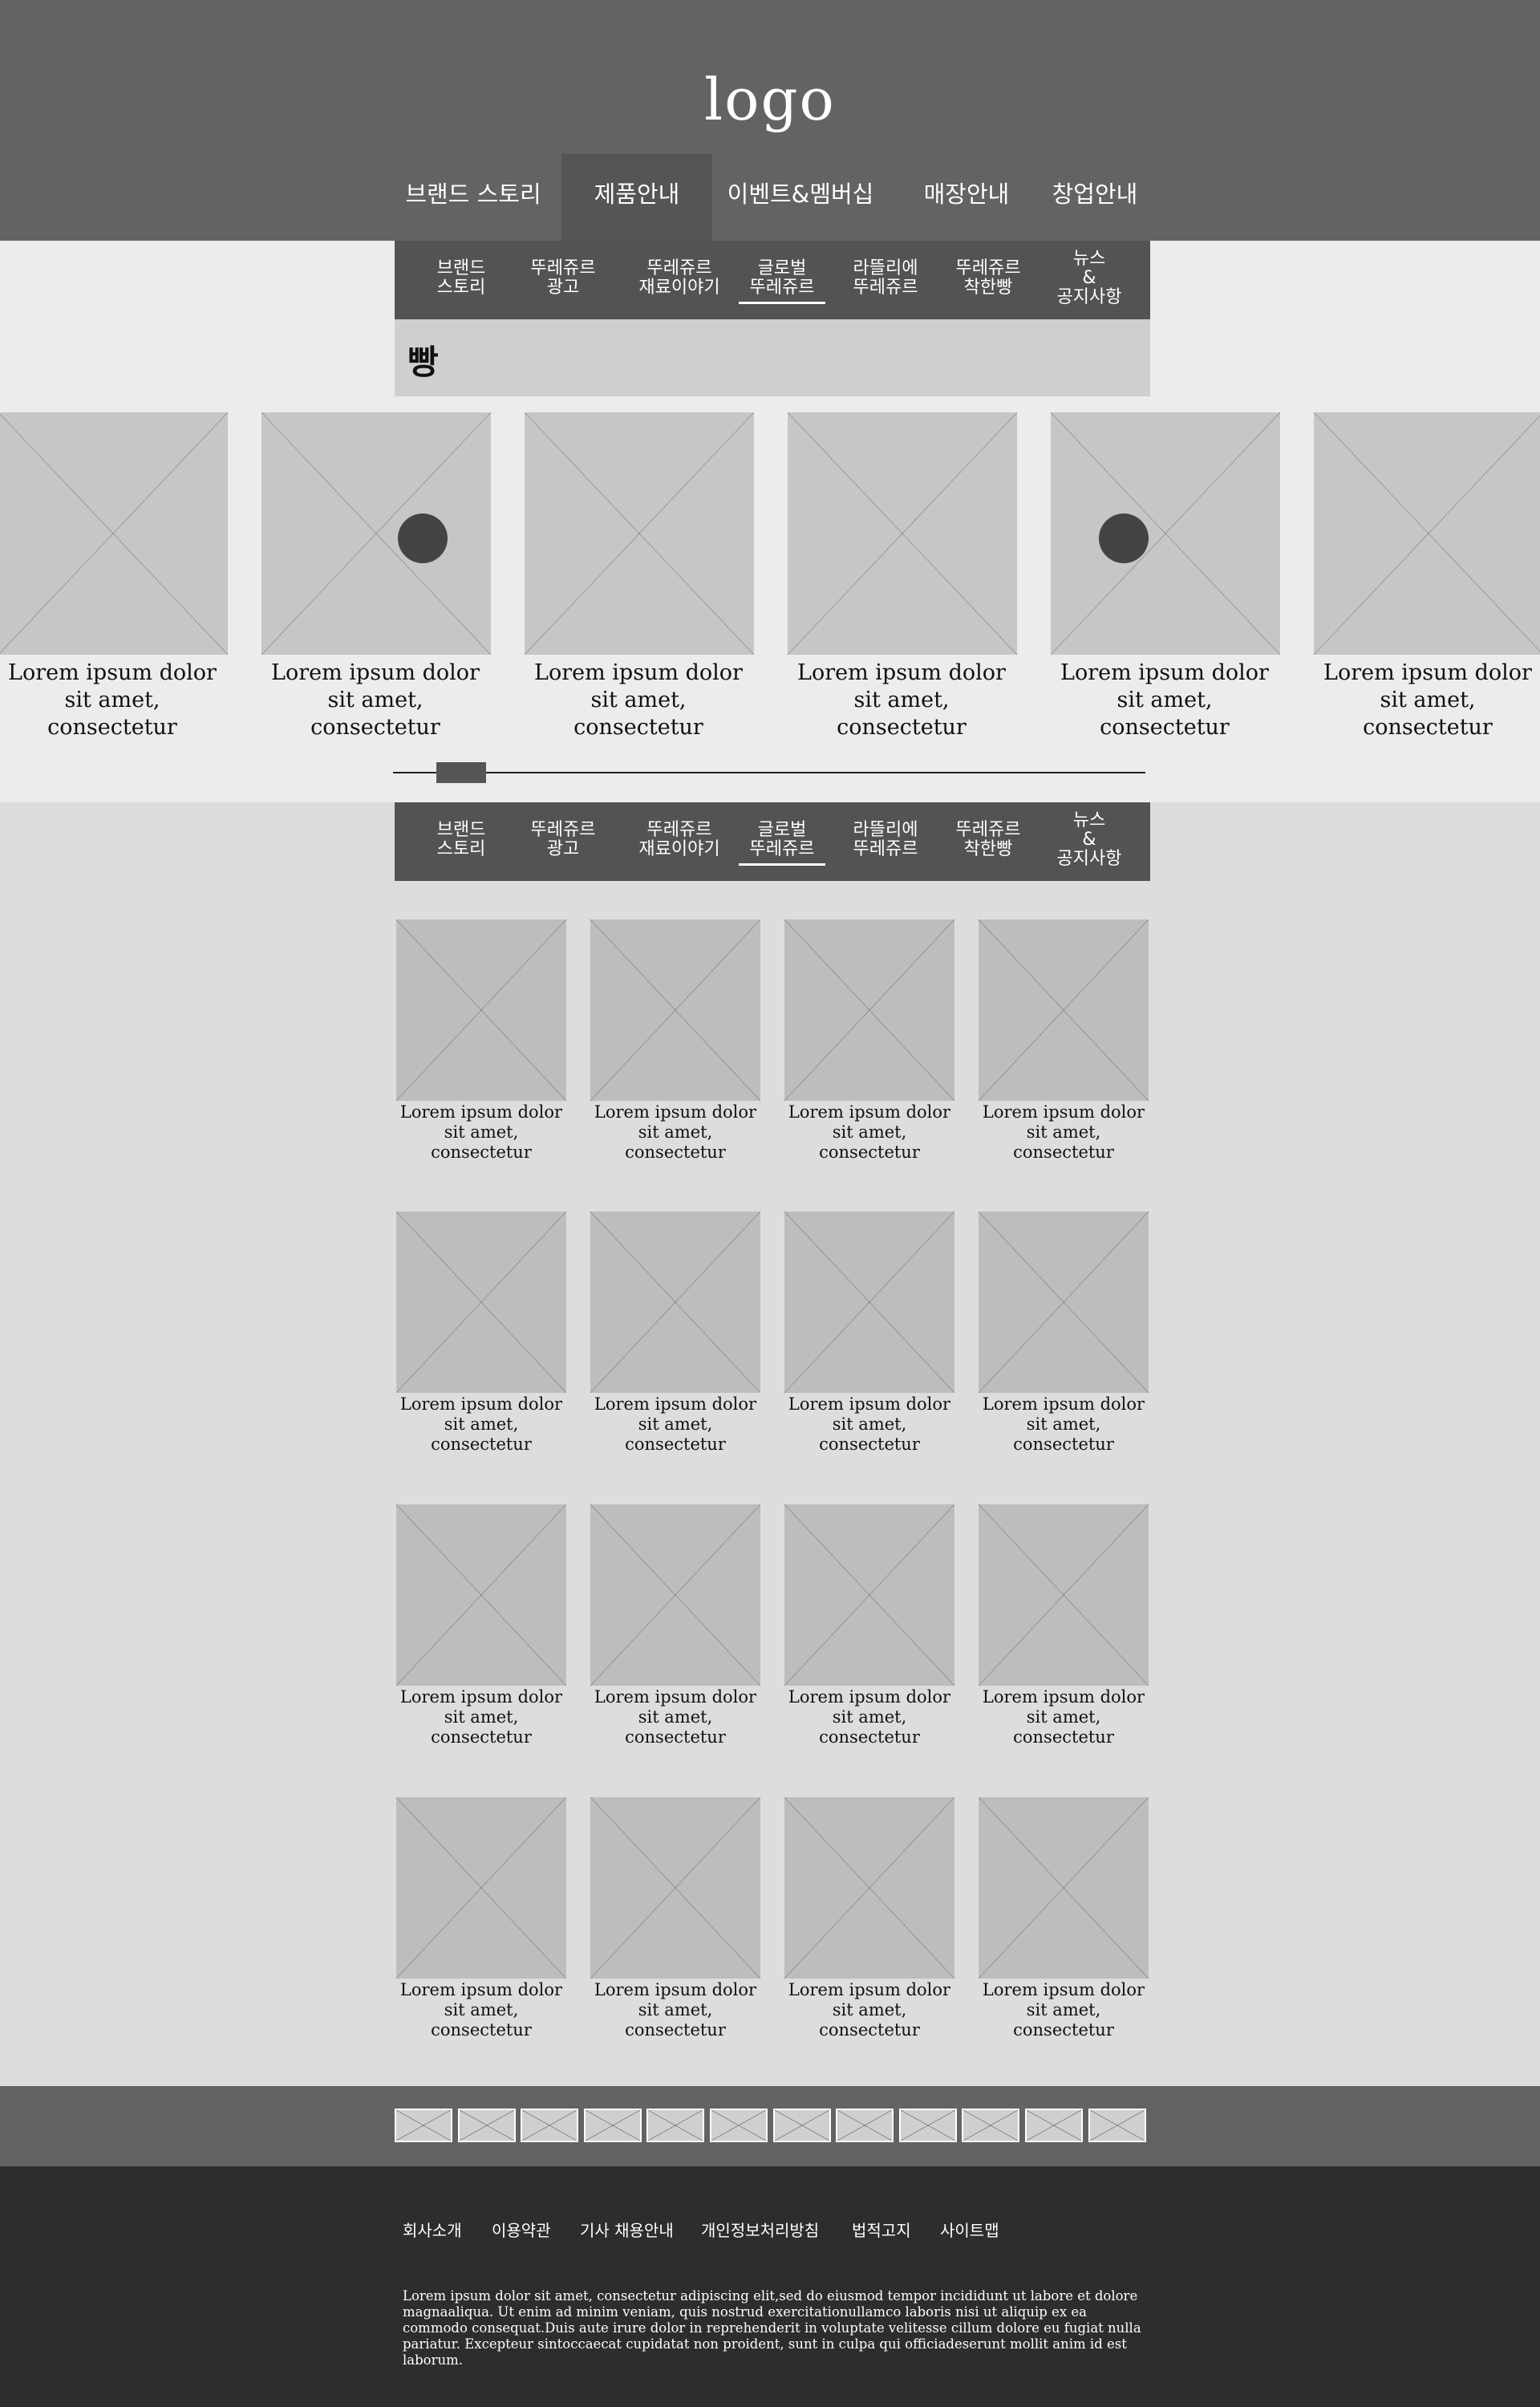 The width and height of the screenshot is (1540, 2407). I want to click on footer-link-terms: 이용약관, so click(521, 2229).